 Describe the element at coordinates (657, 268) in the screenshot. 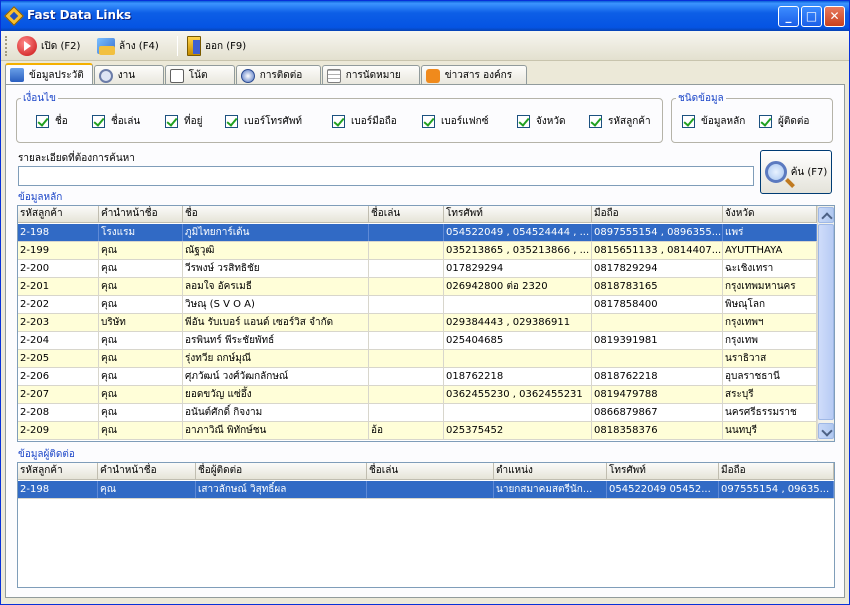

I see `table-cell: 0817829294` at that location.